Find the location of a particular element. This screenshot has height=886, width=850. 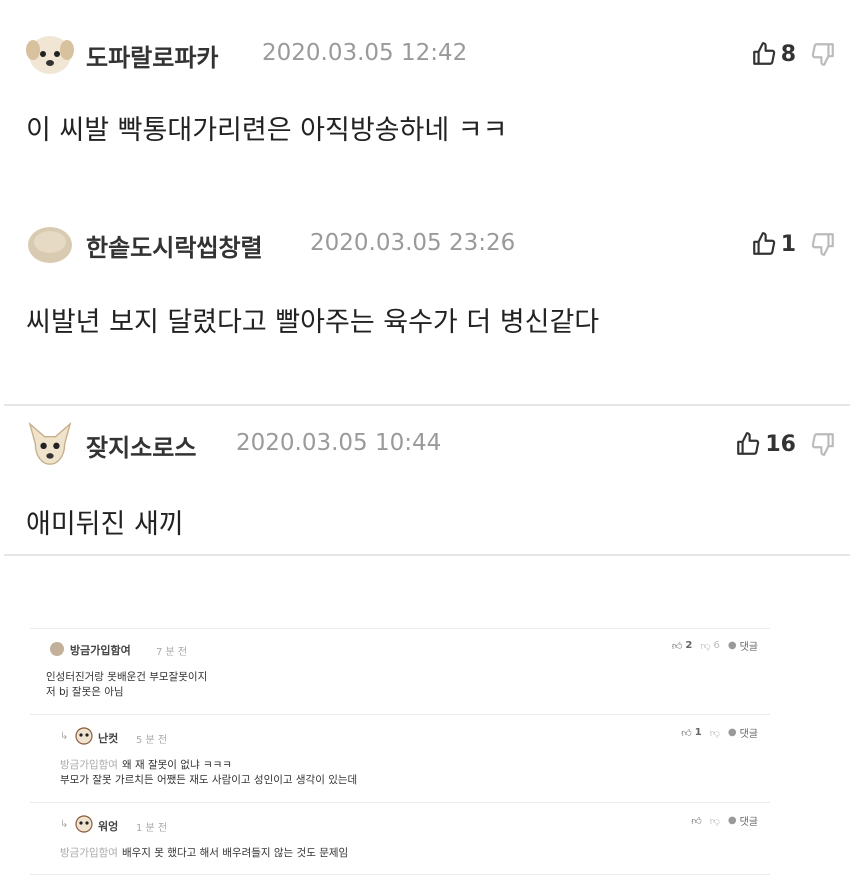

comment-author: 도파랄로파카 is located at coordinates (152, 55).